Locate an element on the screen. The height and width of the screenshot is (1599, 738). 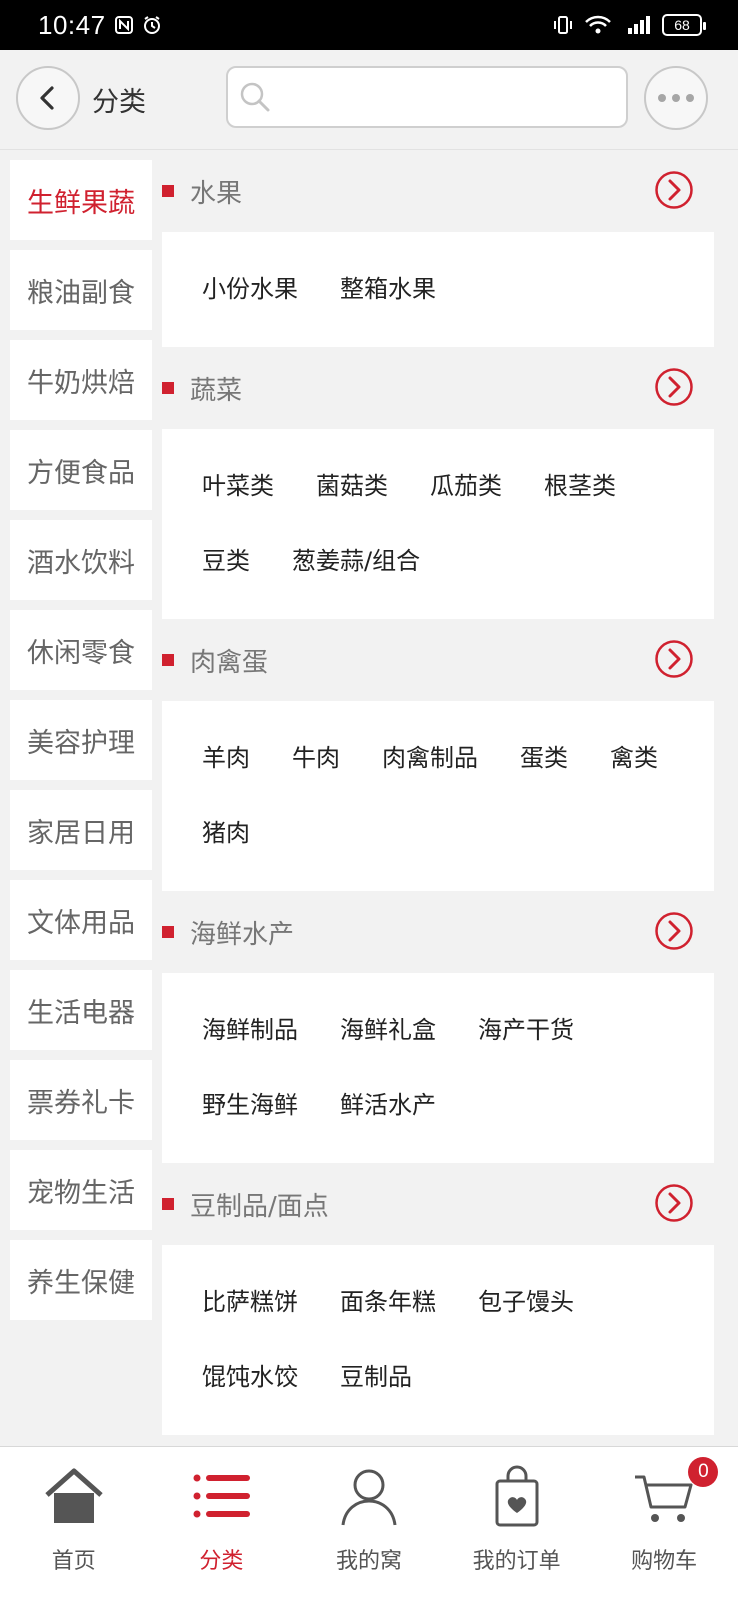
nfc-icon is located at coordinates (123, 25).